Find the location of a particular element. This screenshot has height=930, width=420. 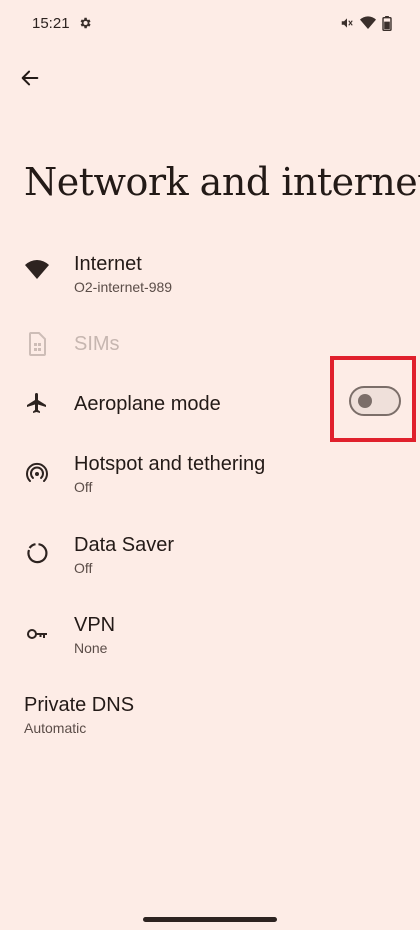

private-dns-subtitle: Automatic is located at coordinates (55, 728).